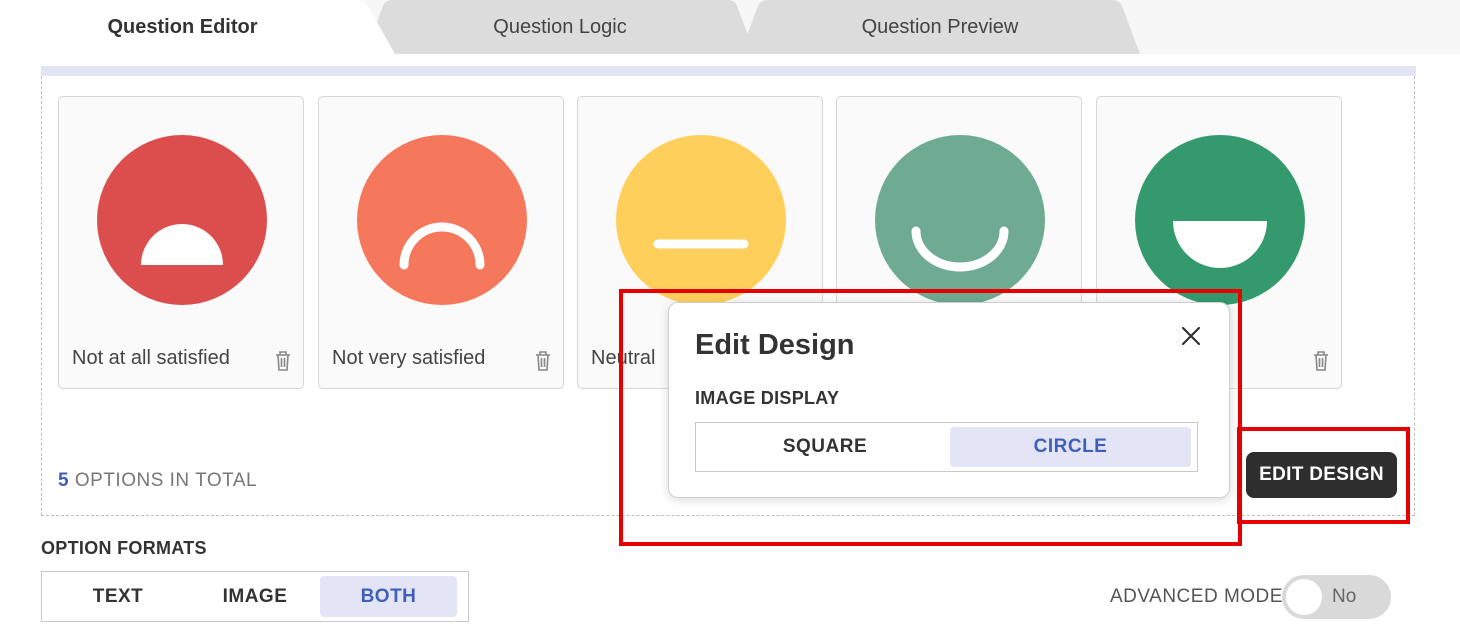 The width and height of the screenshot is (1460, 644). Describe the element at coordinates (64, 480) in the screenshot. I see `options-count: 5` at that location.